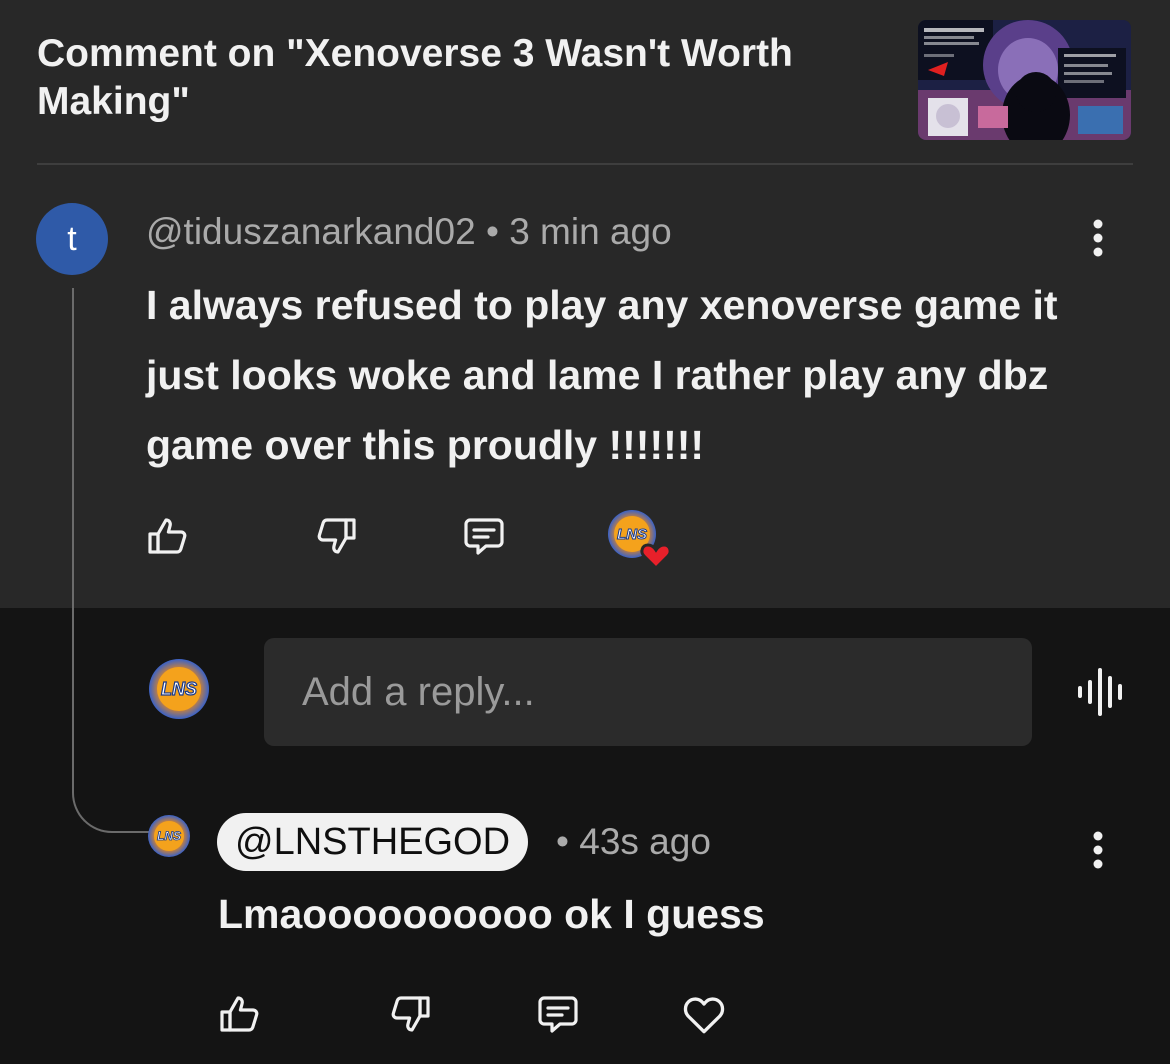 The width and height of the screenshot is (1170, 1064). I want to click on reply-meta: • 43s ago, so click(633, 842).